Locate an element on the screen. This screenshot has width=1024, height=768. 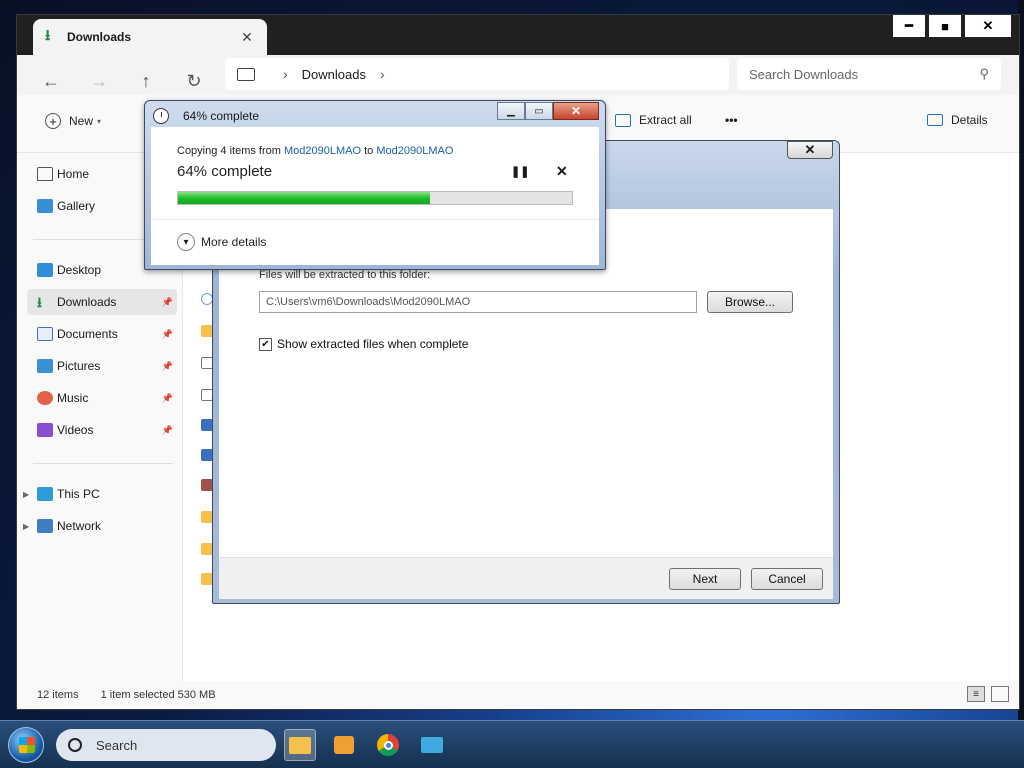
taskbar-search: Search is located at coordinates (166, 745).